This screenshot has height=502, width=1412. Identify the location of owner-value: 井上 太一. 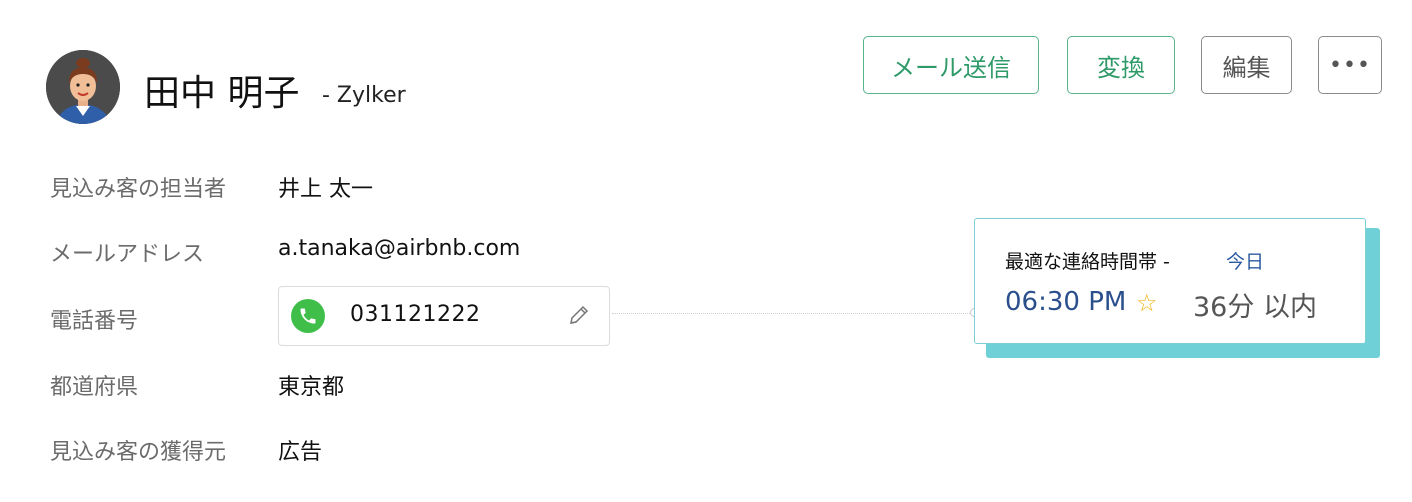
(325, 189).